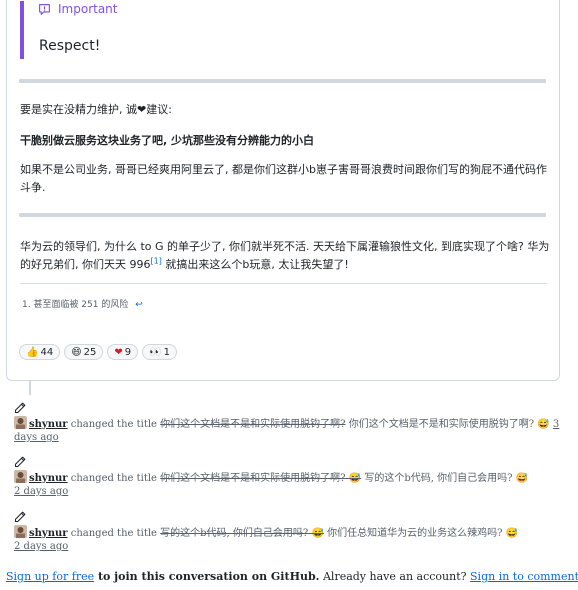  I want to click on new-title: 你们这个文档是不是和实际使用脱钩了啊? 😅, so click(449, 424).